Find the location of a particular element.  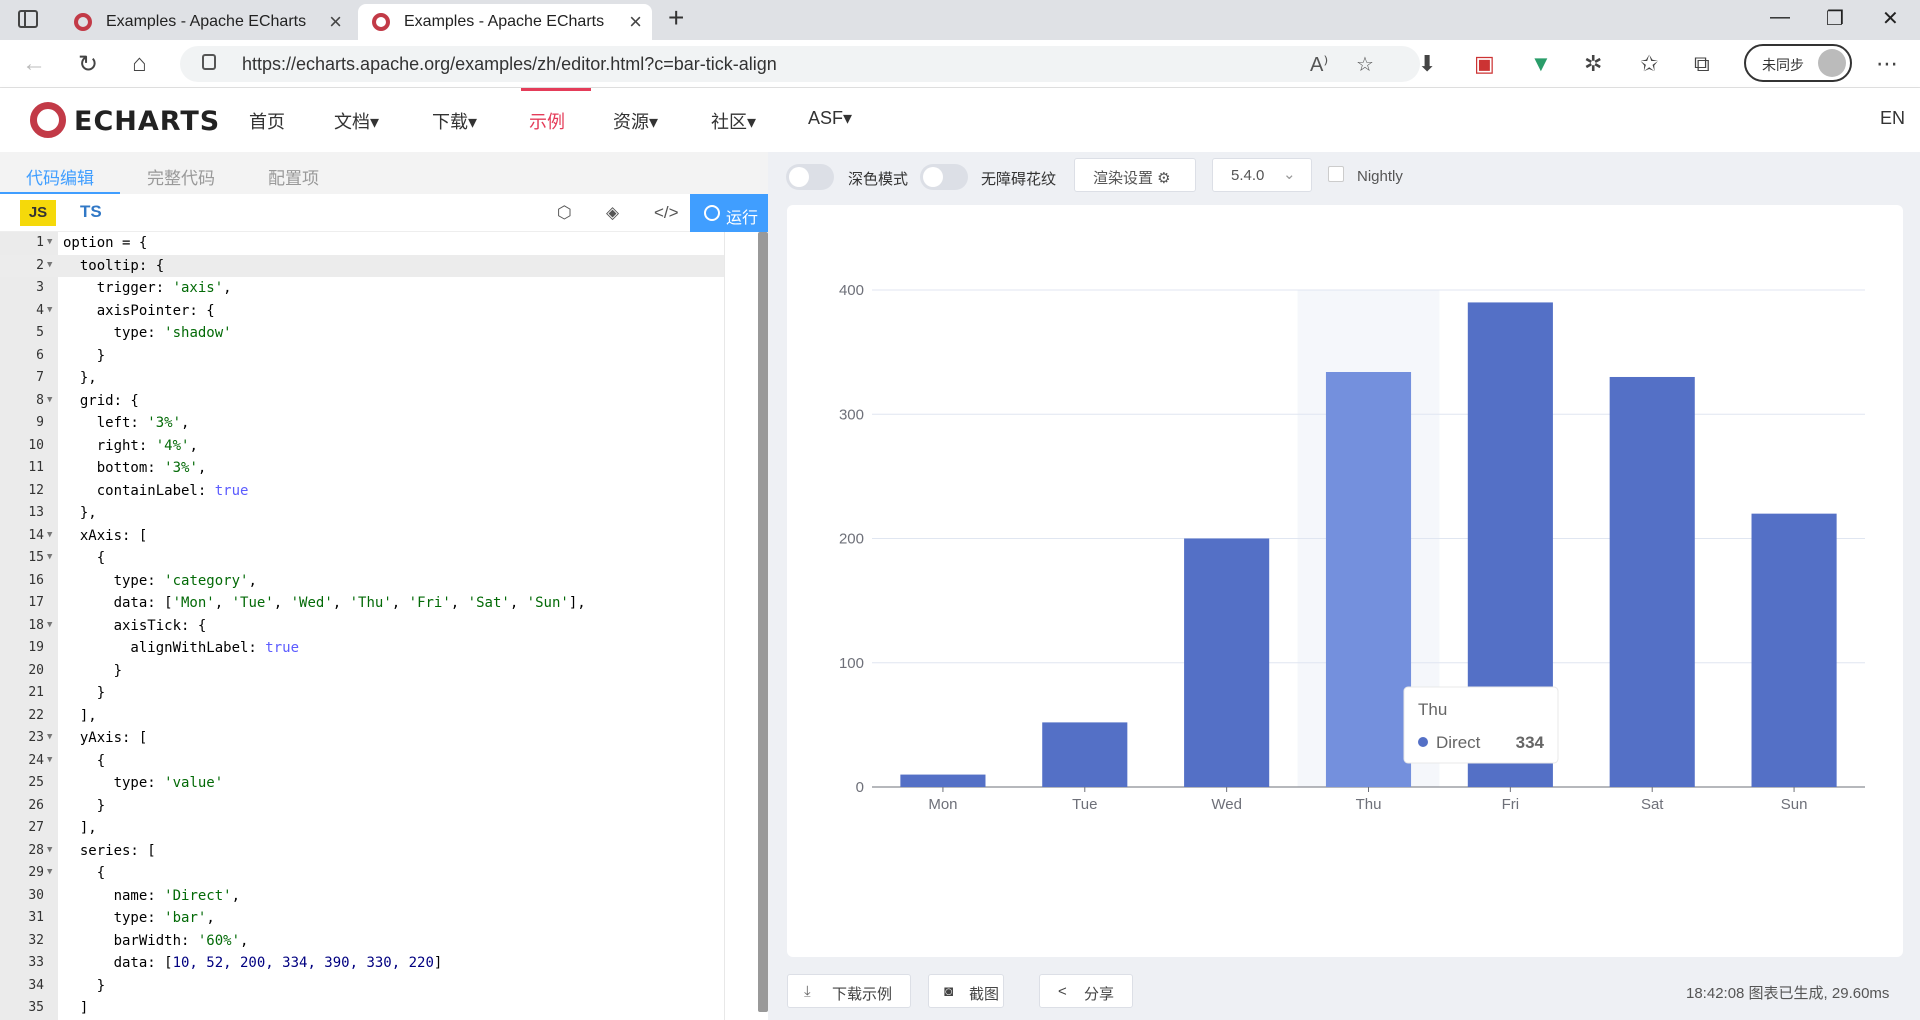

code-line: 16 type: 'category', is located at coordinates (362, 581).